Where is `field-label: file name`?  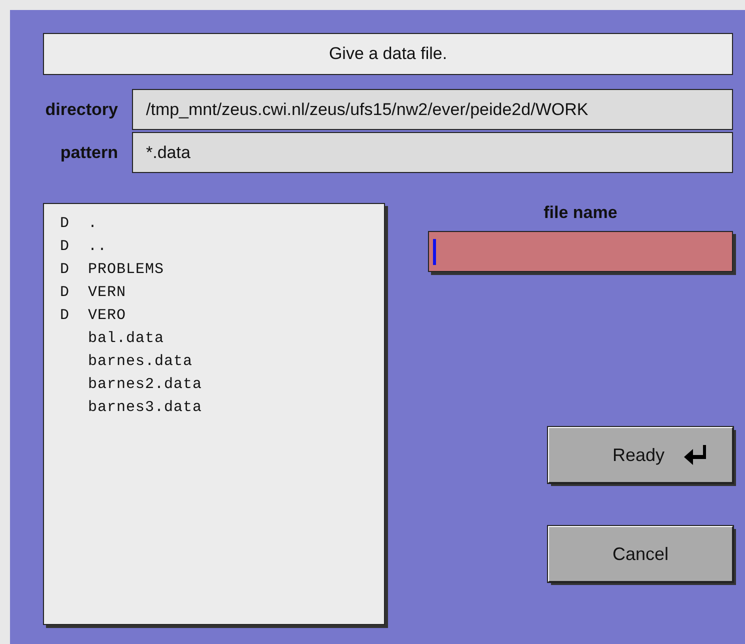
field-label: file name is located at coordinates (580, 213).